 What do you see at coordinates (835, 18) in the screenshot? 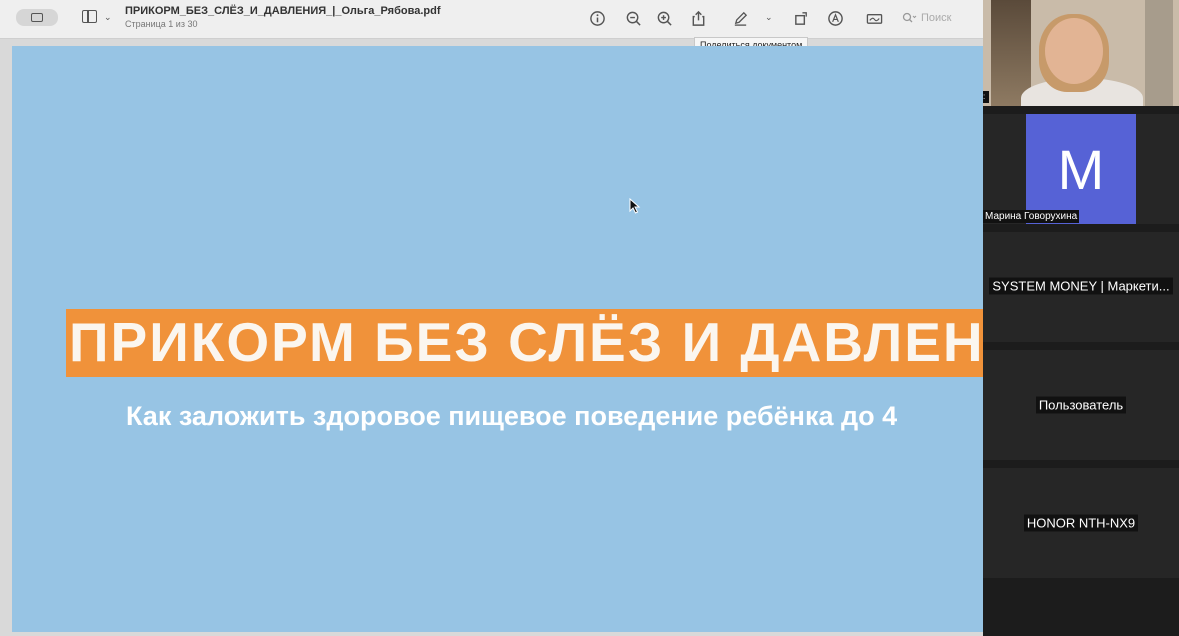
I see `markup-circle-icon` at bounding box center [835, 18].